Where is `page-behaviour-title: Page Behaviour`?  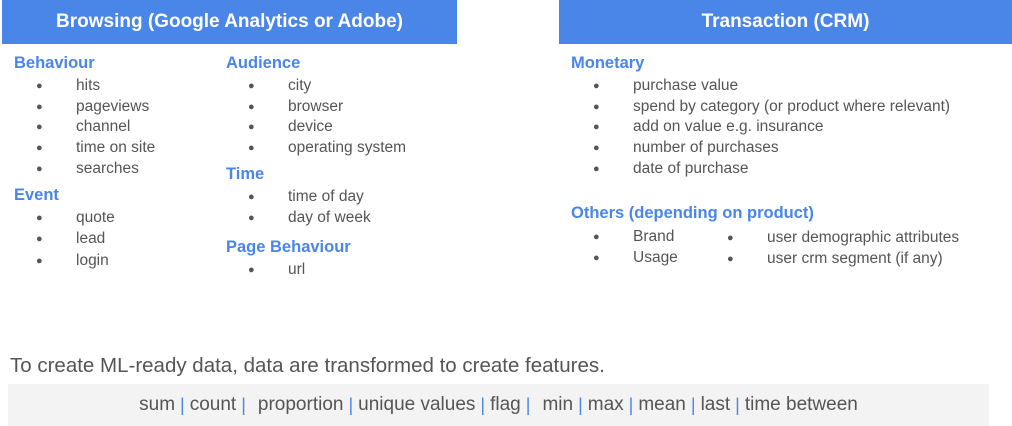 page-behaviour-title: Page Behaviour is located at coordinates (288, 247).